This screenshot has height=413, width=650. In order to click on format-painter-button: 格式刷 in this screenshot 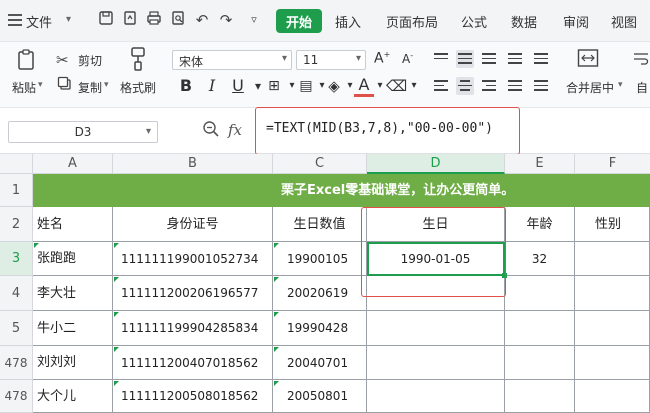, I will do `click(138, 87)`.